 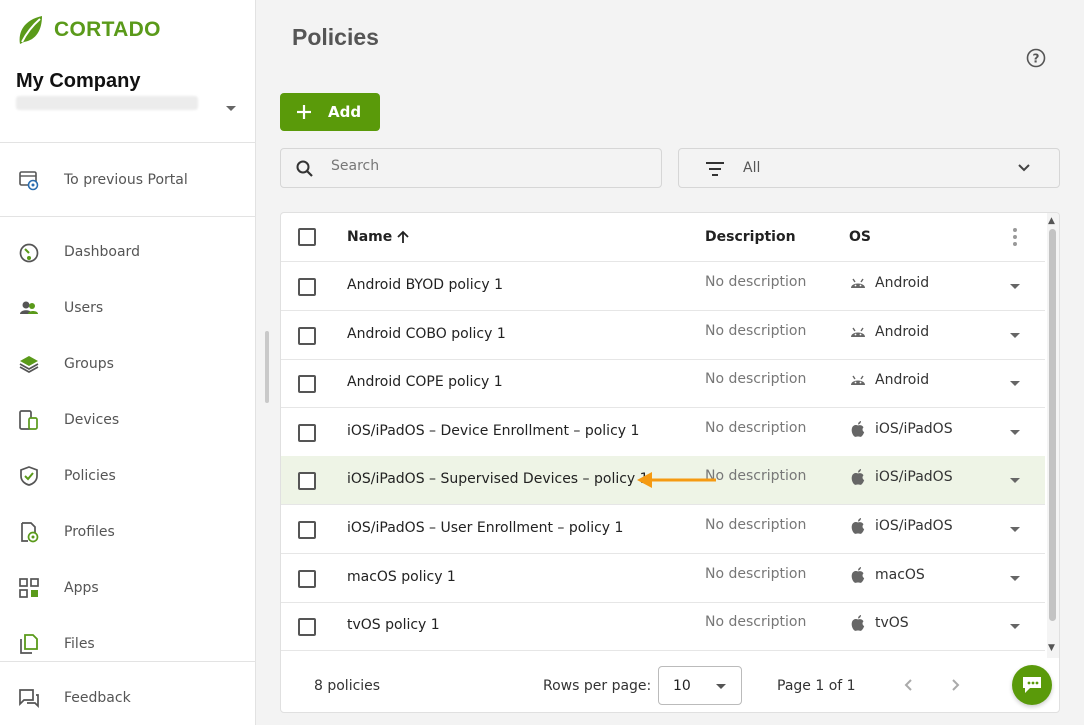 What do you see at coordinates (1051, 648) in the screenshot?
I see `scroll-down-icon: ▼` at bounding box center [1051, 648].